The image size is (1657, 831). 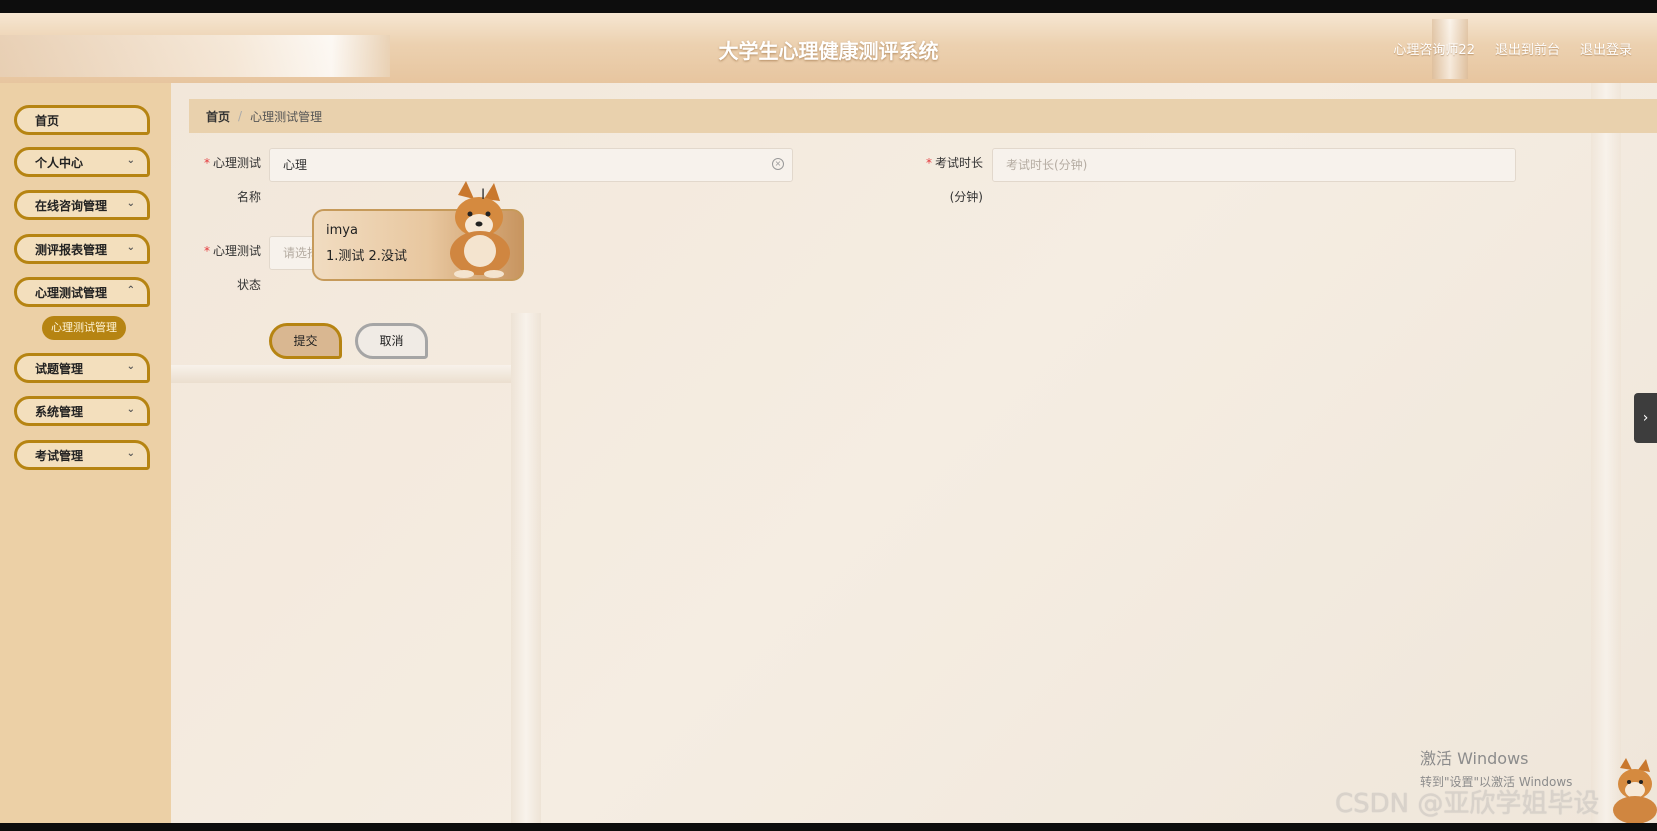 I want to click on top-header: 大学生心理健康测评系统 心理咨询师22 退出到前台 退出登录, so click(x=828, y=48).